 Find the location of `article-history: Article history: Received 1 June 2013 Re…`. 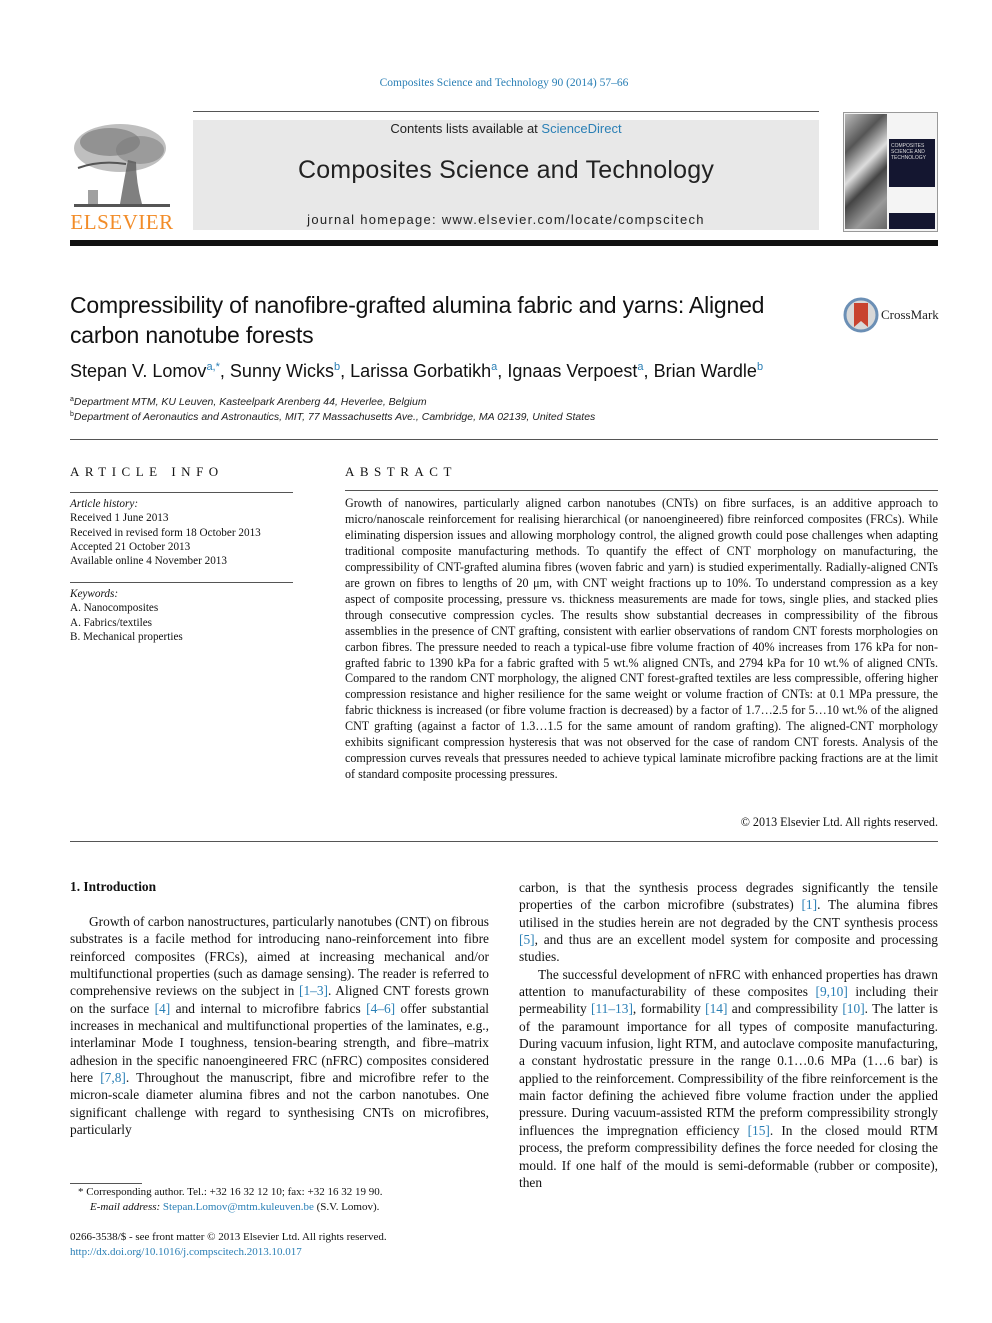

article-history: Article history: Received 1 June 2013 Re… is located at coordinates (185, 532).